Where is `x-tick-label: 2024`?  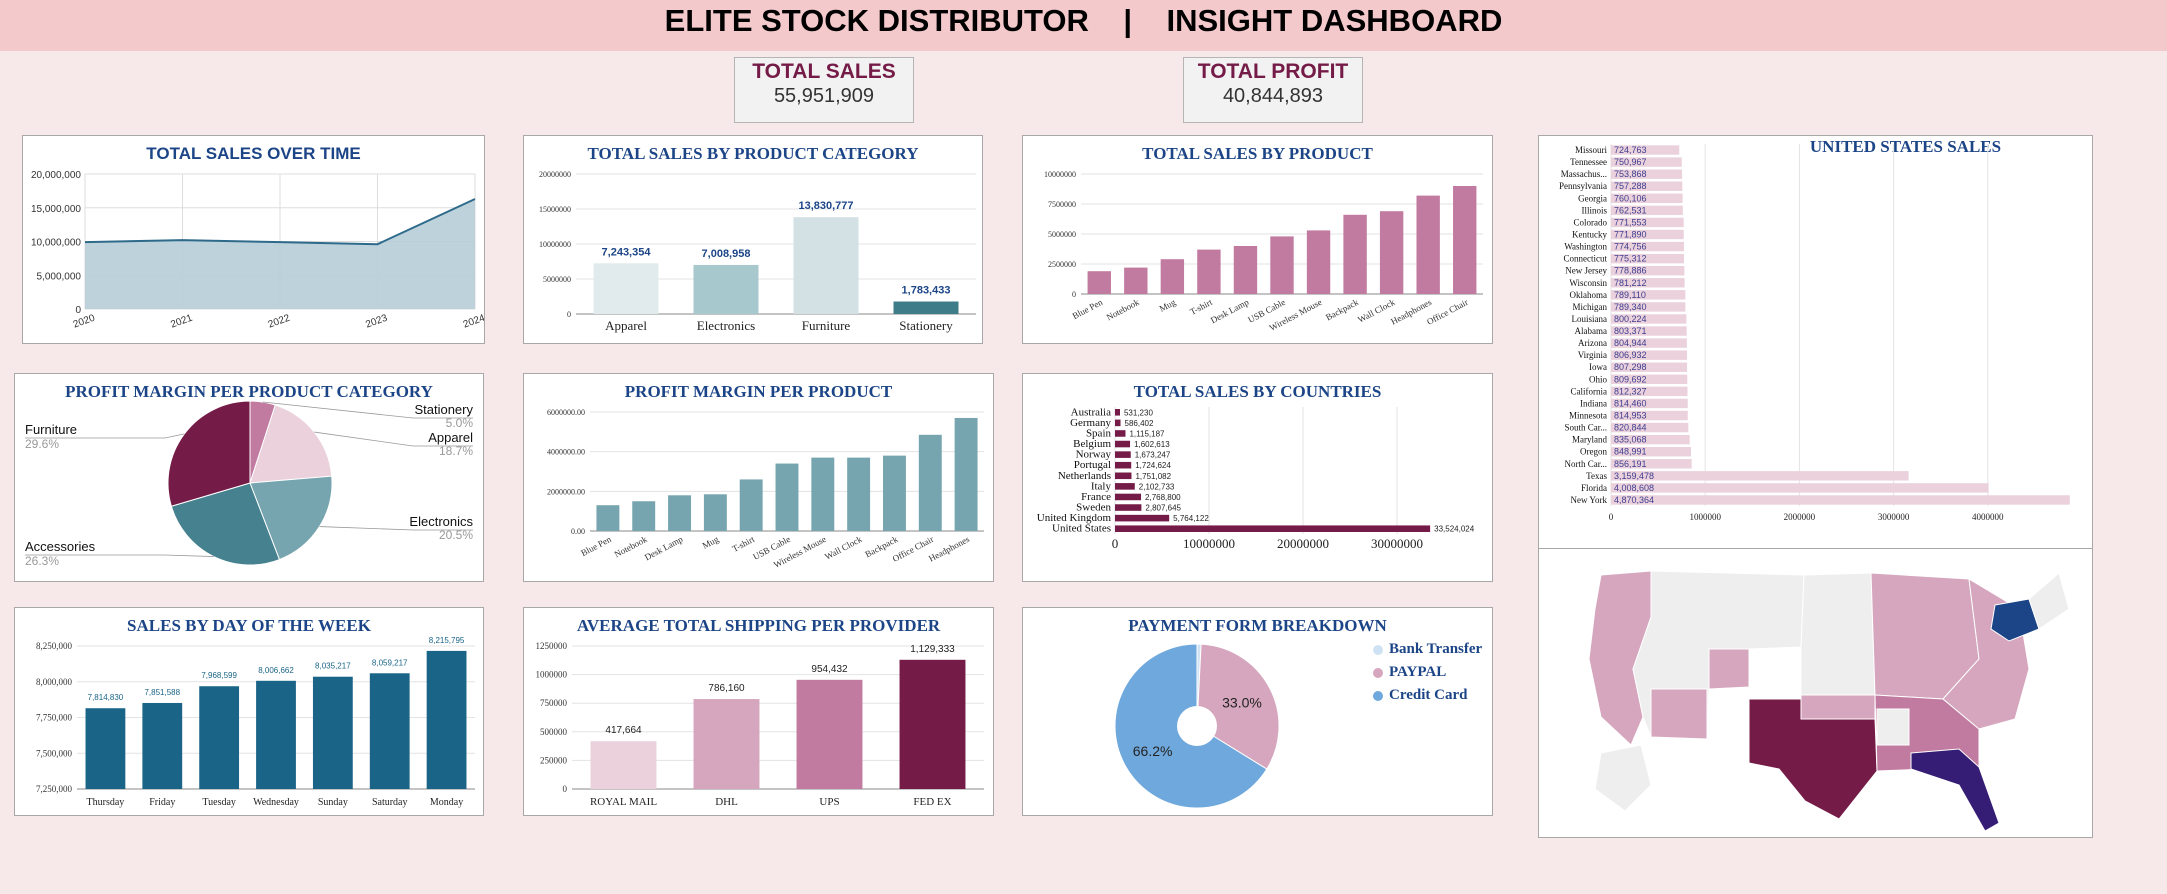 x-tick-label: 2024 is located at coordinates (473, 322).